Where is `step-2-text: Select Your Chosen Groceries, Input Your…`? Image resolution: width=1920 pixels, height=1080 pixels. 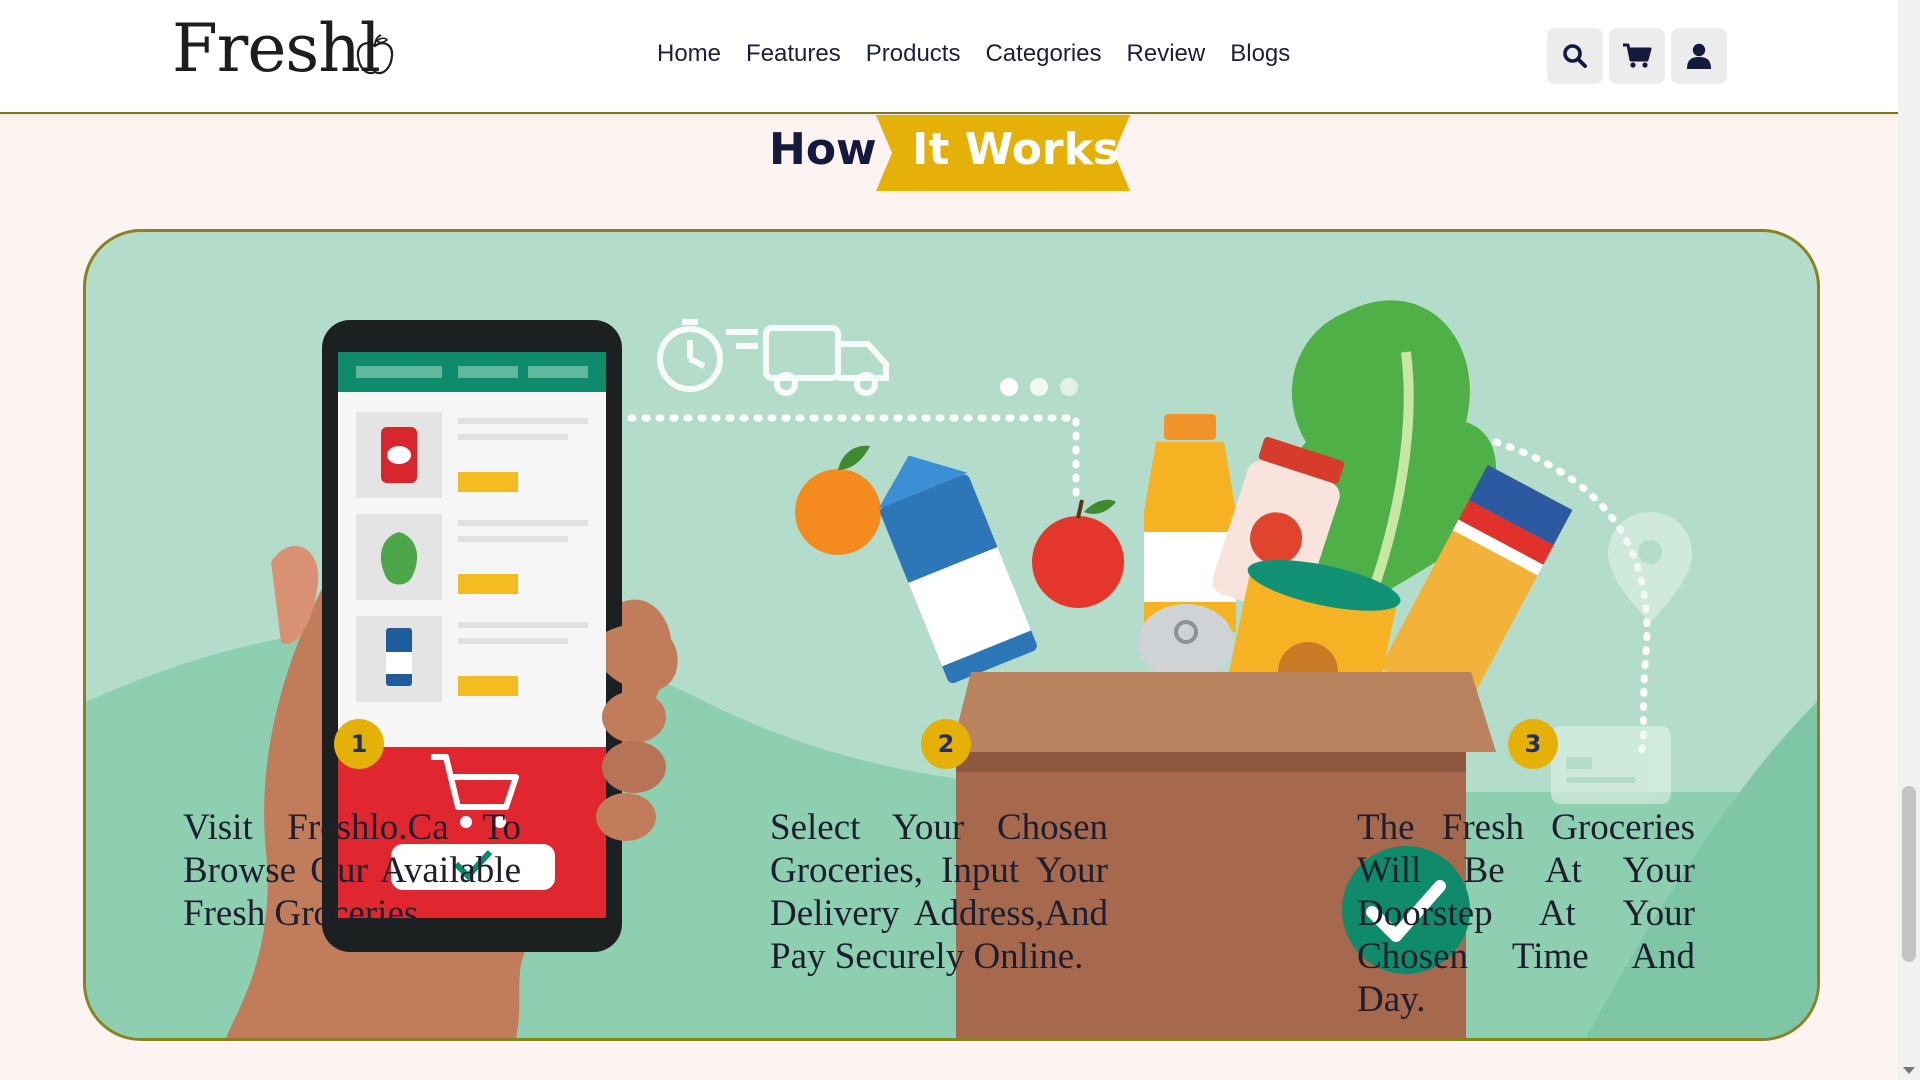 step-2-text: Select Your Chosen Groceries, Input Your… is located at coordinates (939, 892).